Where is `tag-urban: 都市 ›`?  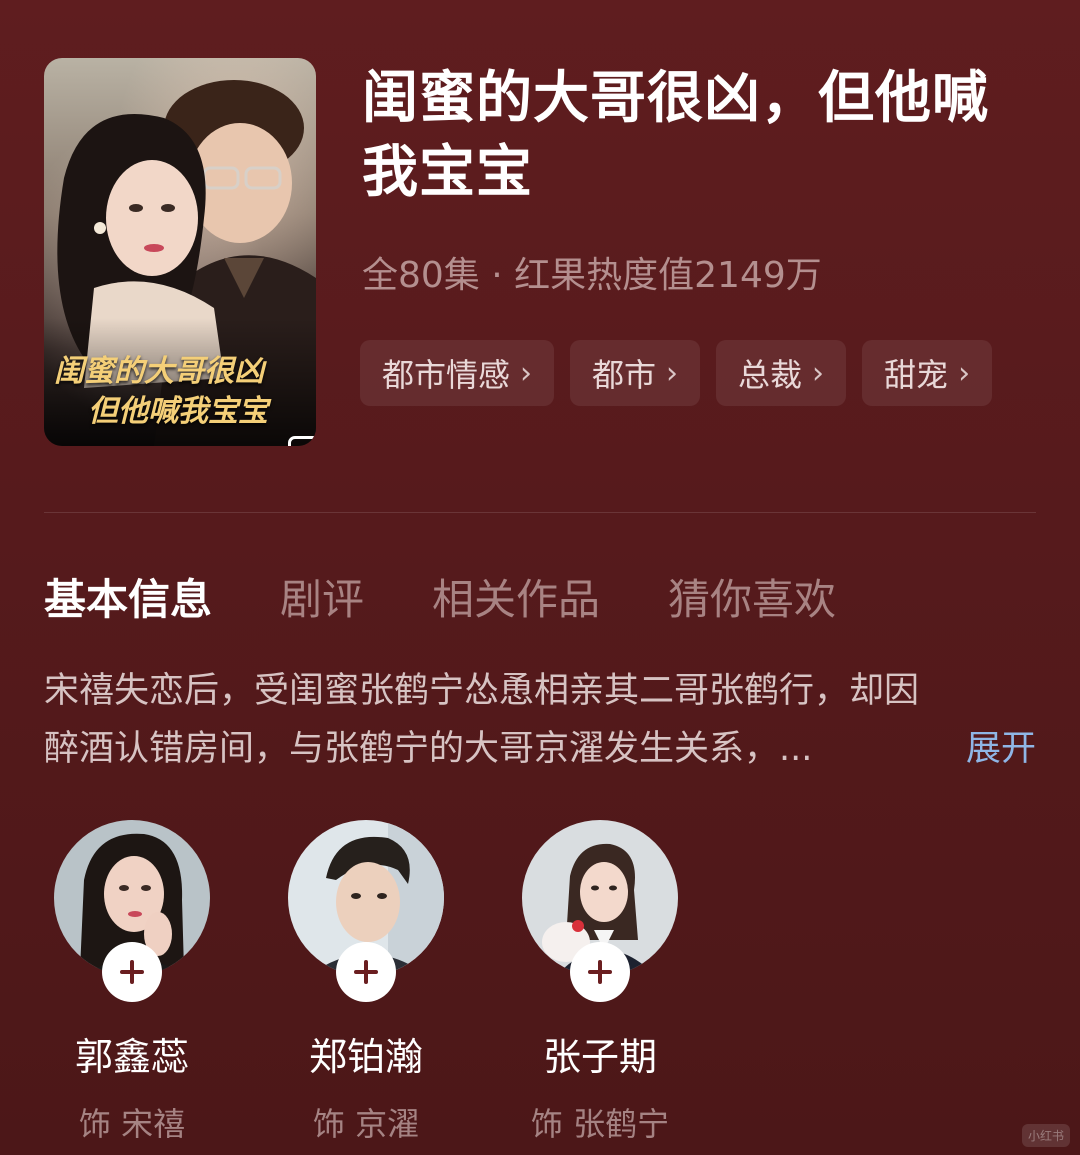 tag-urban: 都市 › is located at coordinates (635, 373).